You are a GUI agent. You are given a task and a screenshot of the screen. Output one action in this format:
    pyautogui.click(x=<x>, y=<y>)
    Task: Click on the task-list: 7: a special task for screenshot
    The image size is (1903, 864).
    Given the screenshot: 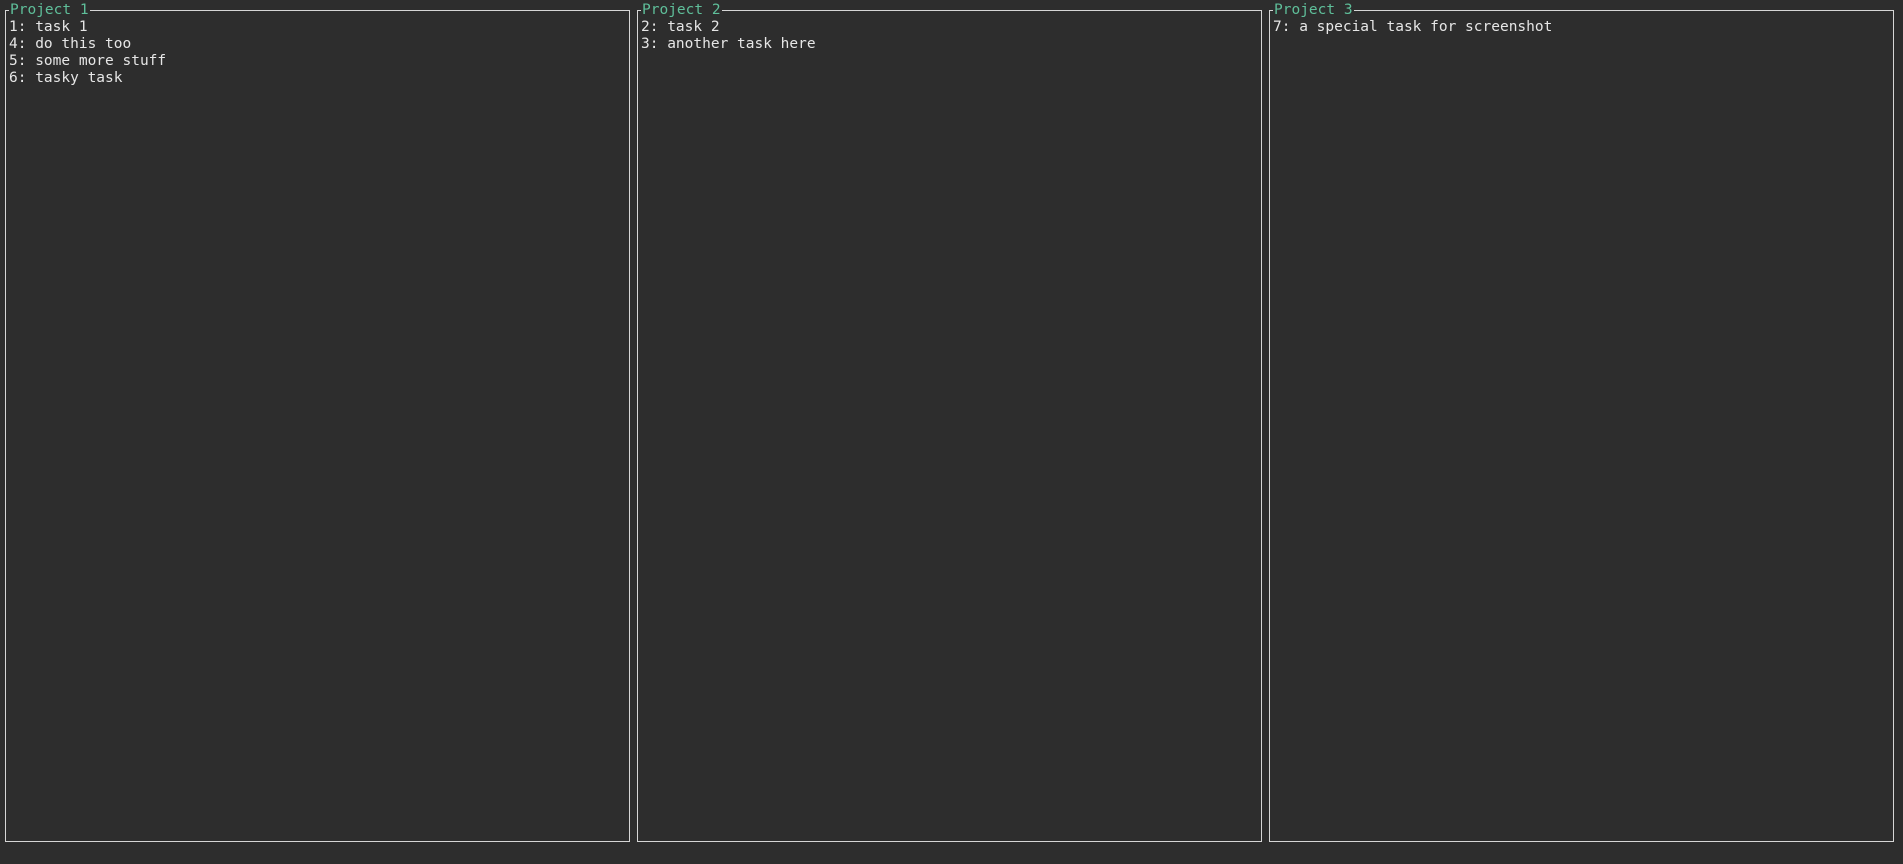 What is the action you would take?
    pyautogui.click(x=1412, y=27)
    